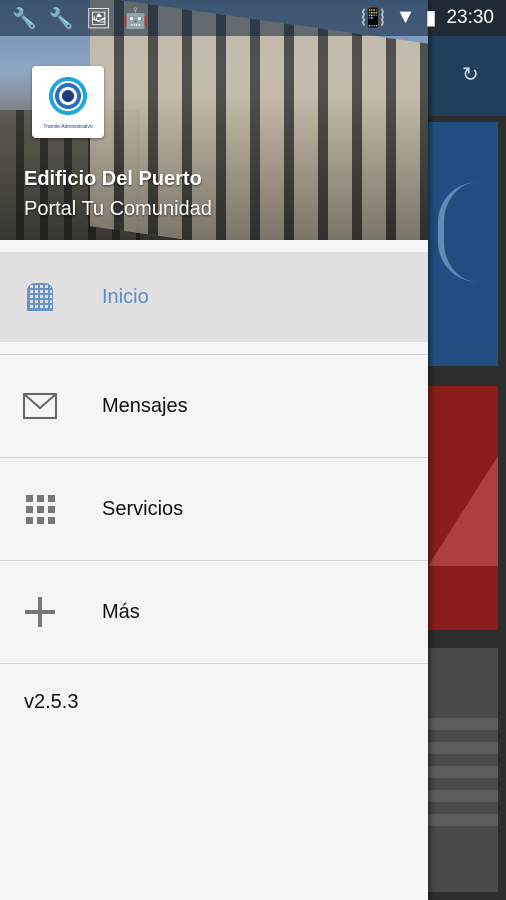  Describe the element at coordinates (113, 179) in the screenshot. I see `building-name: Edificio Del Puerto` at that location.